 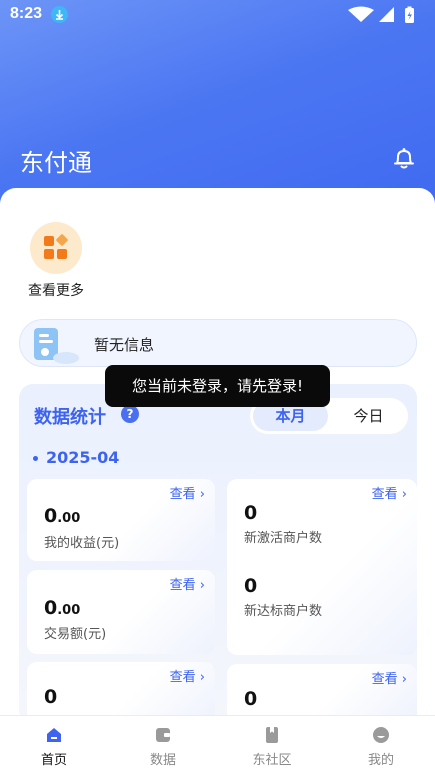 I want to click on tab-label: 数据, so click(x=162, y=760).